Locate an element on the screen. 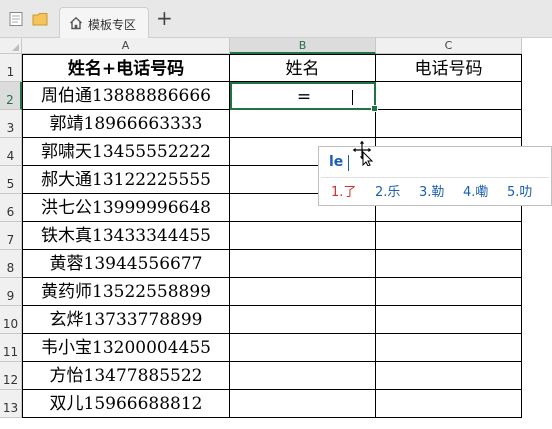 Image resolution: width=552 pixels, height=429 pixels. cell-c3 is located at coordinates (449, 124).